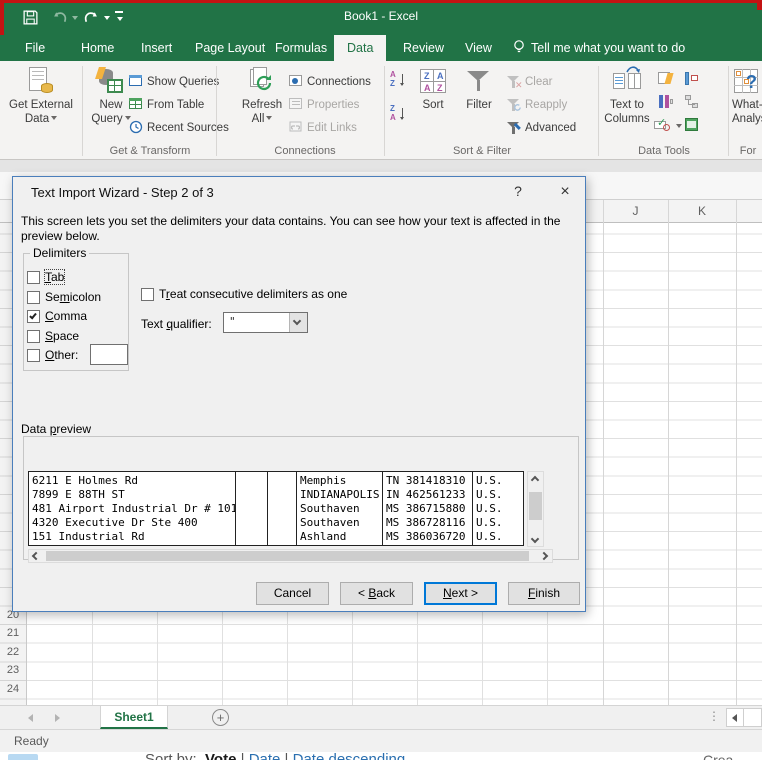 The height and width of the screenshot is (760, 762). What do you see at coordinates (702, 211) in the screenshot?
I see `column-header-k: K` at bounding box center [702, 211].